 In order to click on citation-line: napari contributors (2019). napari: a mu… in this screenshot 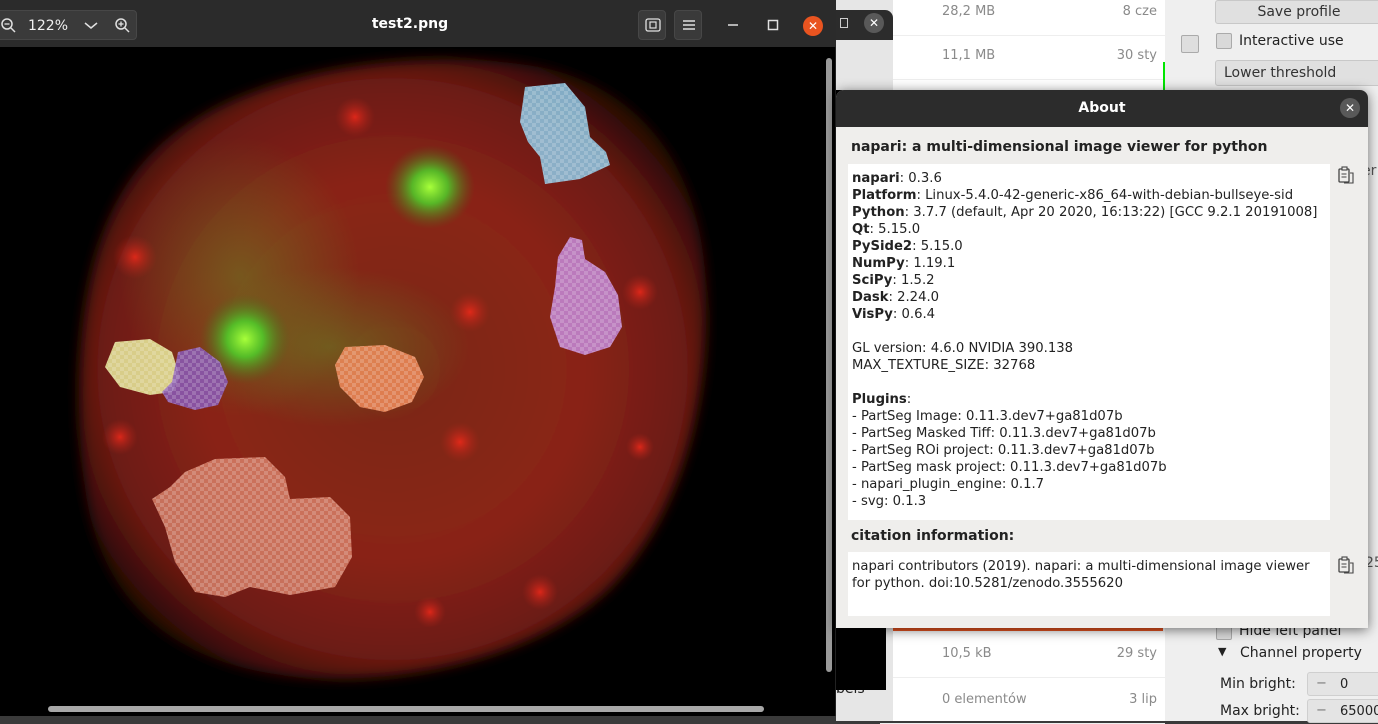, I will do `click(1081, 566)`.